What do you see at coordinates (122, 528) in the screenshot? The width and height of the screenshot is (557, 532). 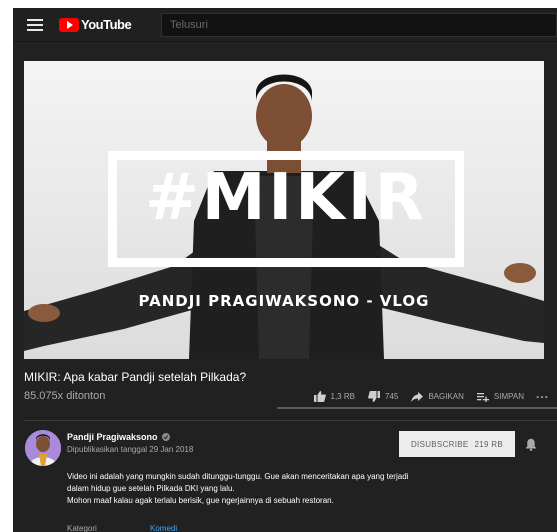 I see `category-row: Kategori Komedi` at bounding box center [122, 528].